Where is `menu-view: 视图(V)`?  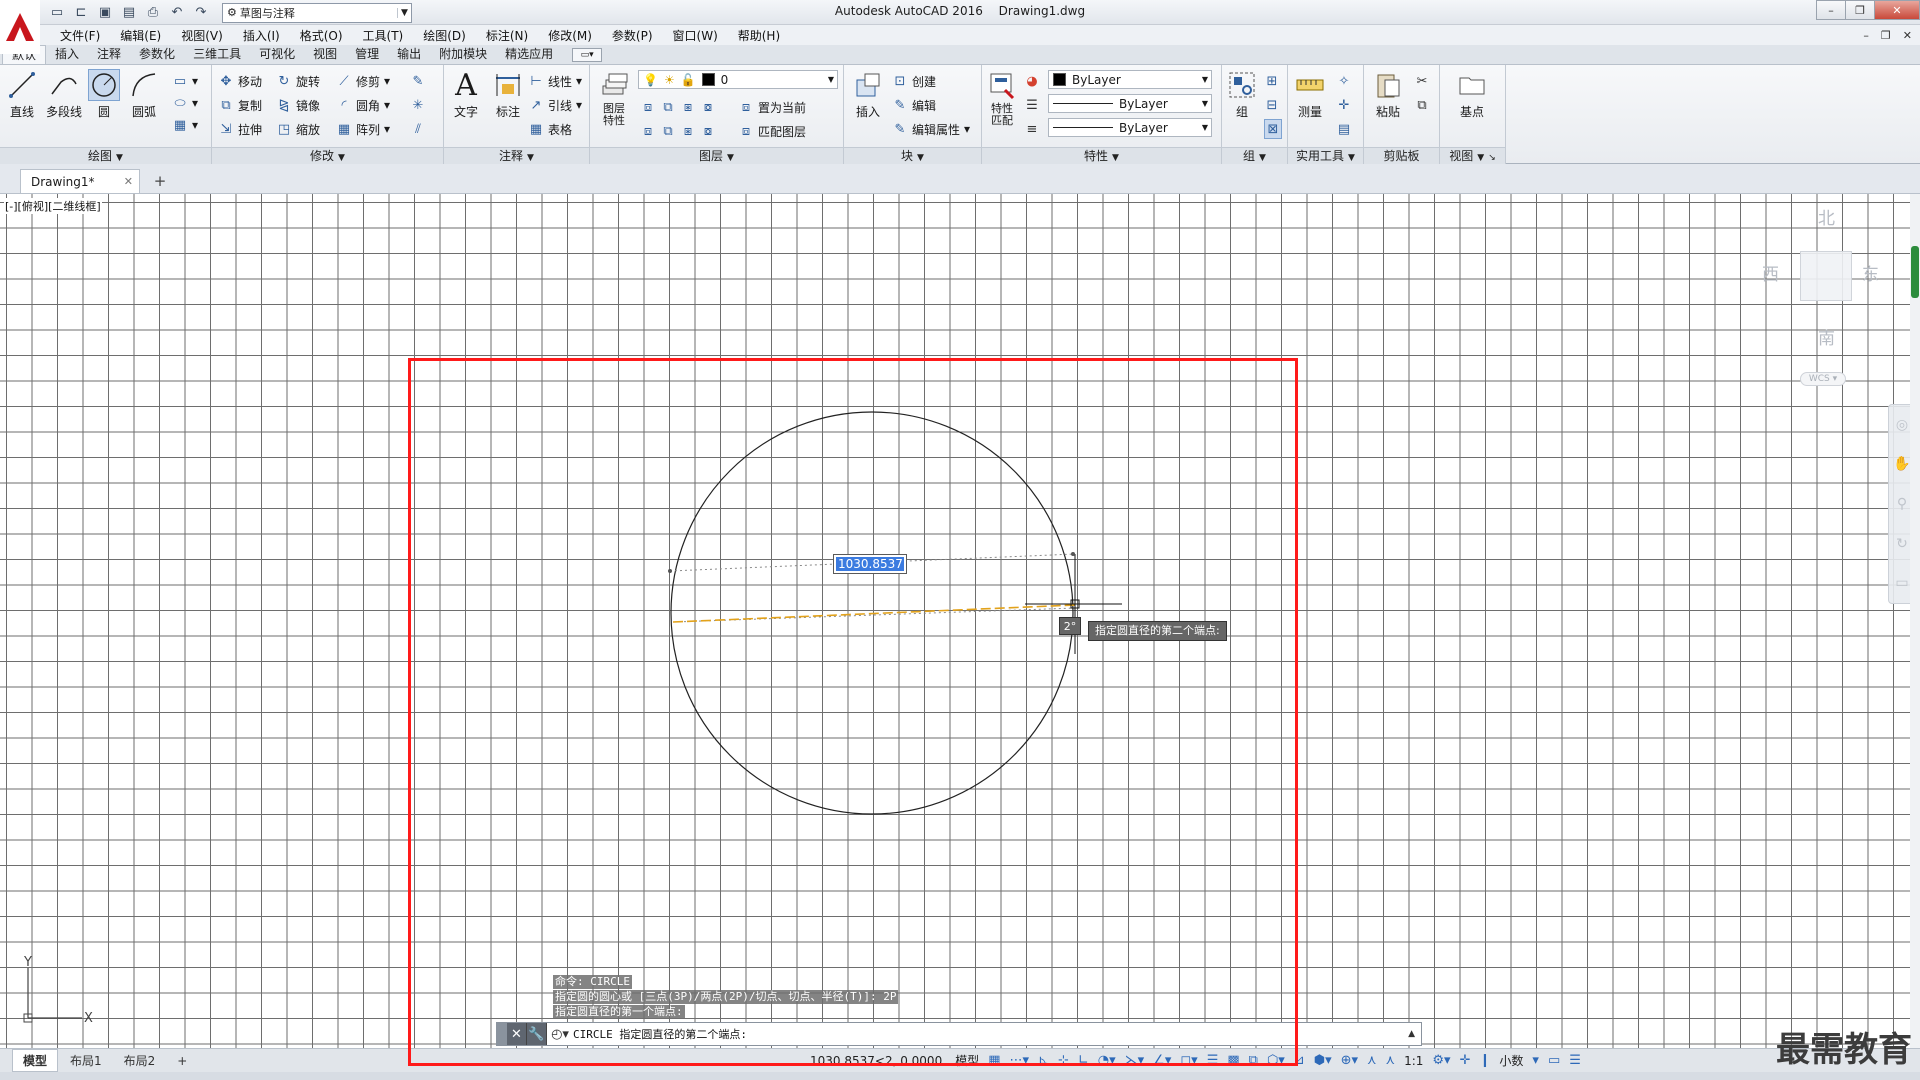 menu-view: 视图(V) is located at coordinates (202, 35).